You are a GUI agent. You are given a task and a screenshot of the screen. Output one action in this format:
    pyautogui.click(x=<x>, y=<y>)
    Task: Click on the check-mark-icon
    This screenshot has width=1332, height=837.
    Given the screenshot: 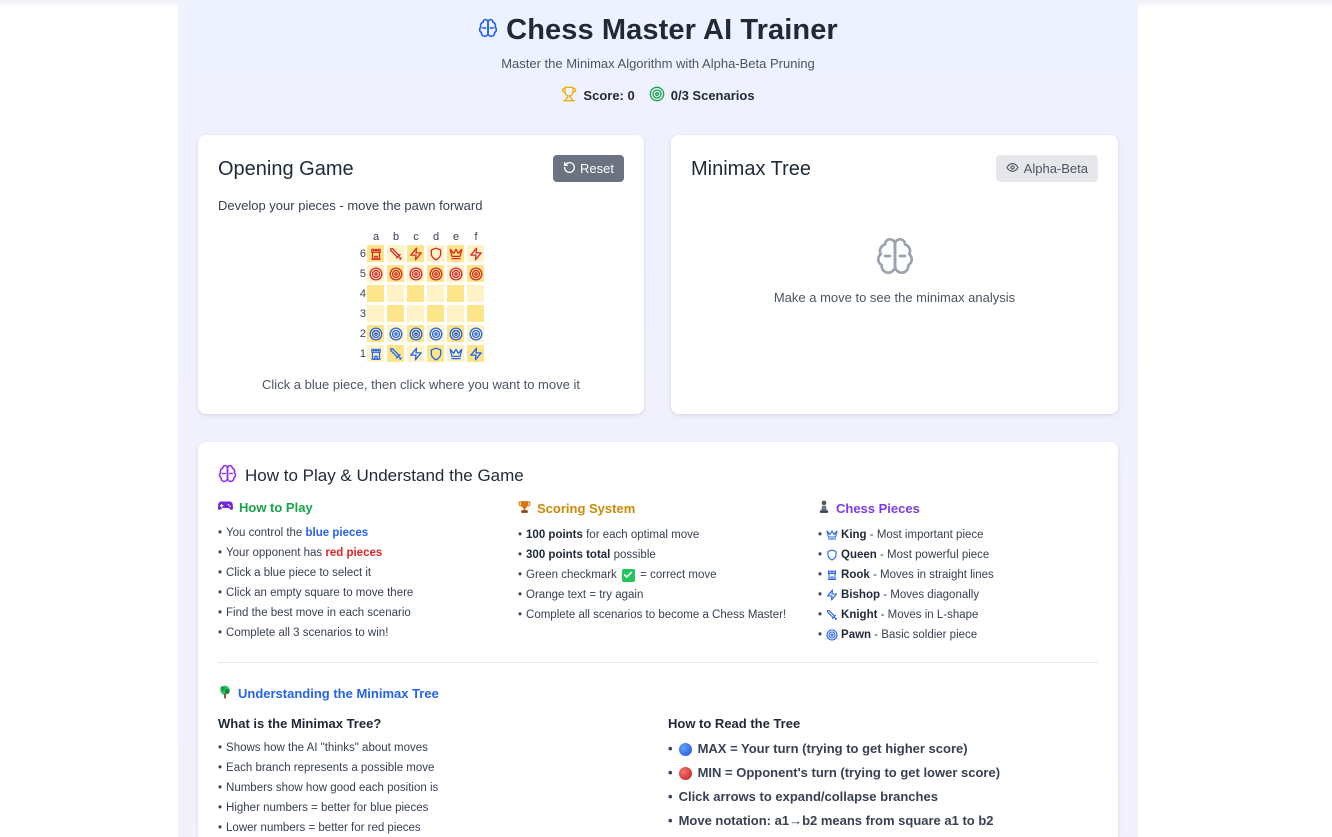 What is the action you would take?
    pyautogui.click(x=628, y=575)
    